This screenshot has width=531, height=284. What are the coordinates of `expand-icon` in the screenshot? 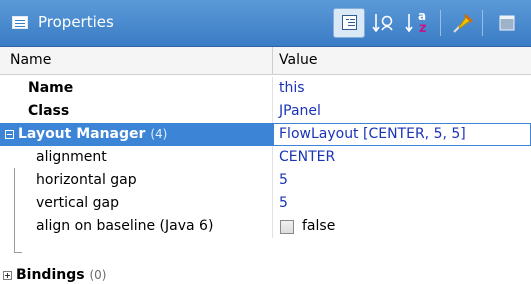 It's located at (7, 275).